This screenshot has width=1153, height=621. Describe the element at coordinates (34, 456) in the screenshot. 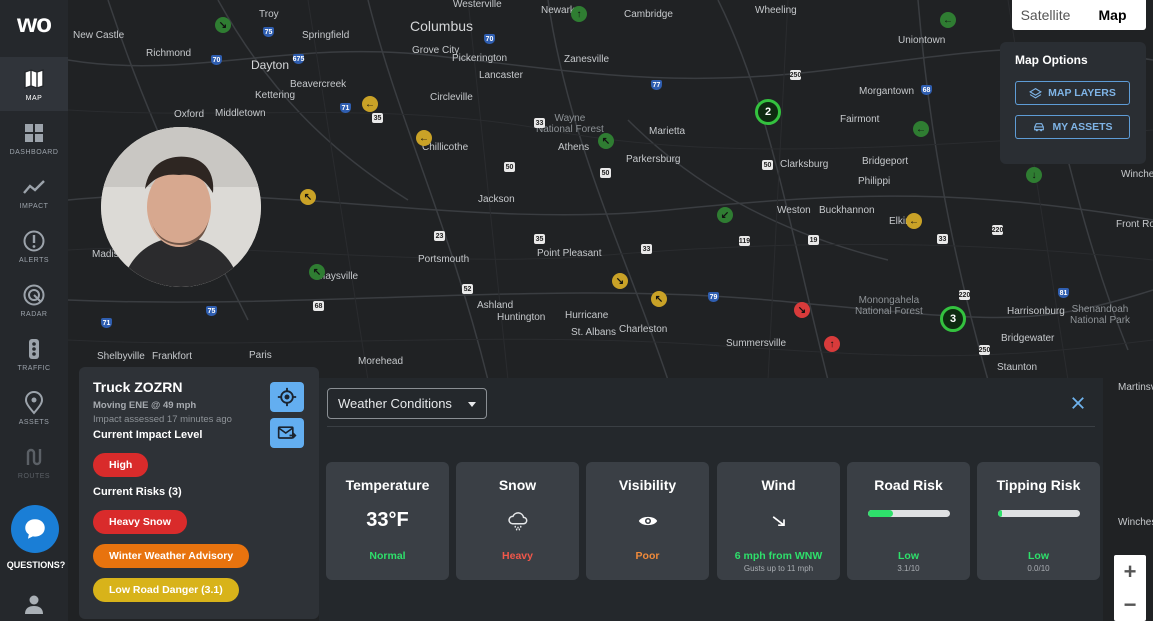

I see `routes-icon` at that location.